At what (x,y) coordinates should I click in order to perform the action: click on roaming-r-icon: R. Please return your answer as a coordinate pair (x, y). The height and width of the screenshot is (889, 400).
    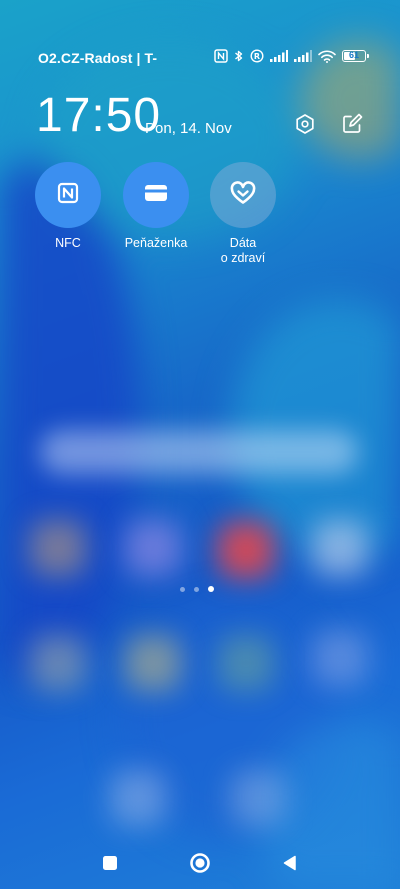
    Looking at the image, I should click on (257, 56).